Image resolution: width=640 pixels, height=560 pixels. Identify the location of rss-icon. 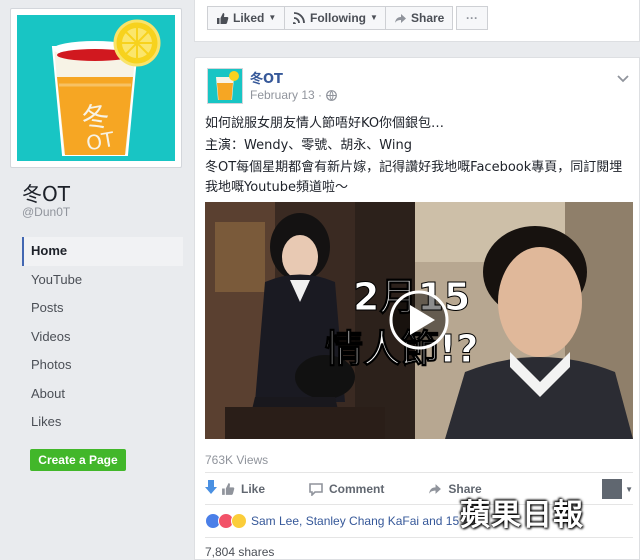
(299, 18).